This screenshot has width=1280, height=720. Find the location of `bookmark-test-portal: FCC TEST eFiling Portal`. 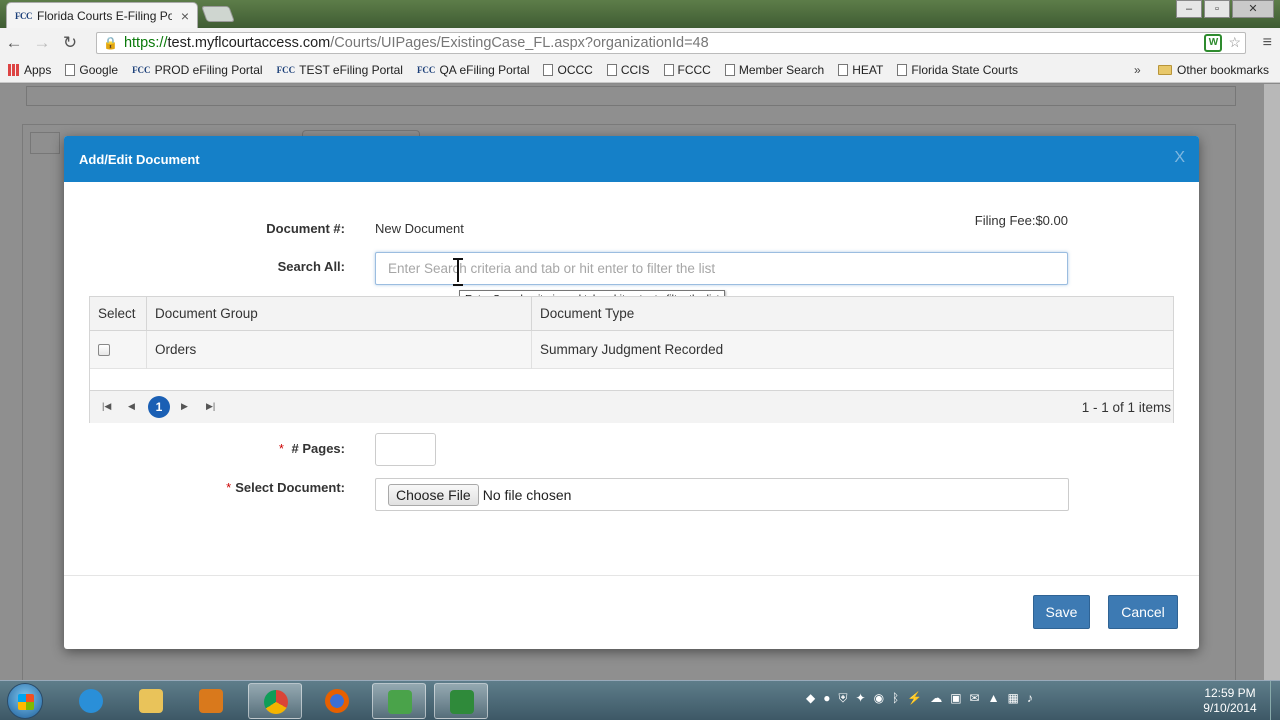

bookmark-test-portal: FCC TEST eFiling Portal is located at coordinates (340, 70).